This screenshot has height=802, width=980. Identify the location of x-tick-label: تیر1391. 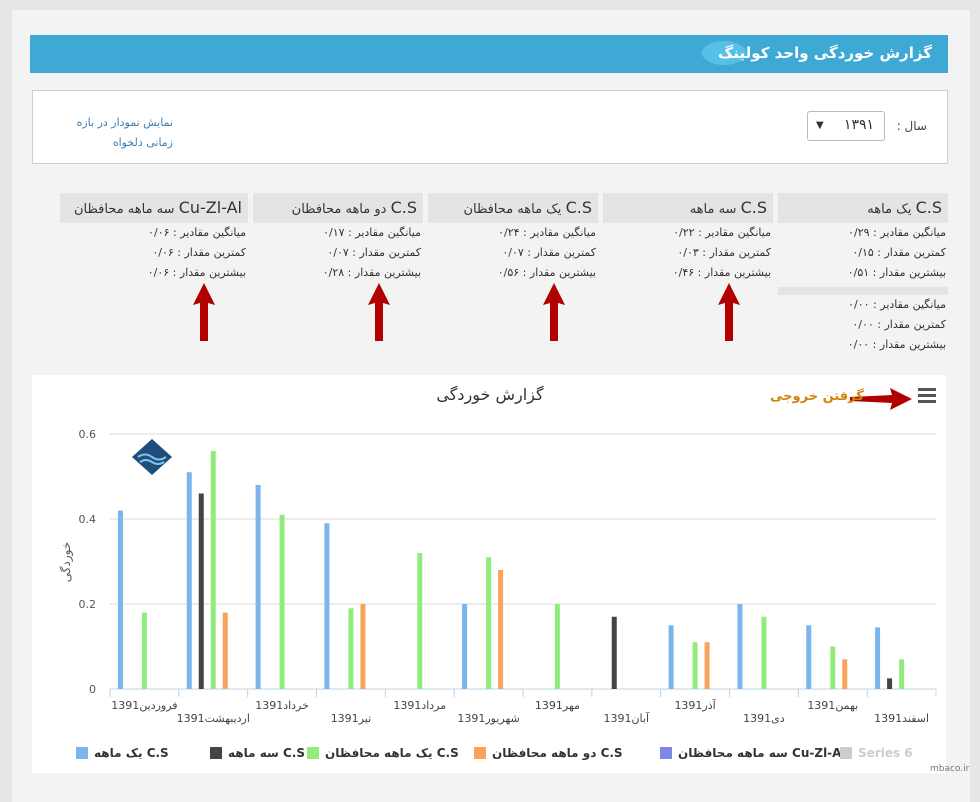
(351, 718).